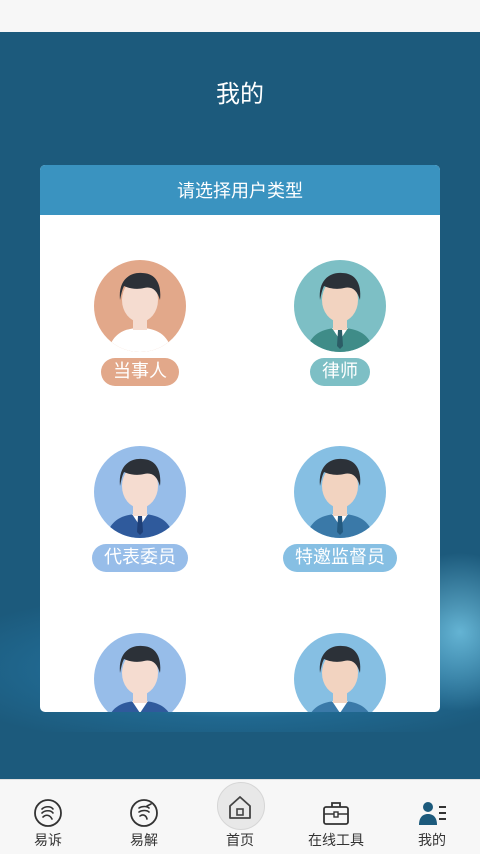 This screenshot has height=854, width=480. I want to click on tab-online-tools: 在线工具, so click(336, 817).